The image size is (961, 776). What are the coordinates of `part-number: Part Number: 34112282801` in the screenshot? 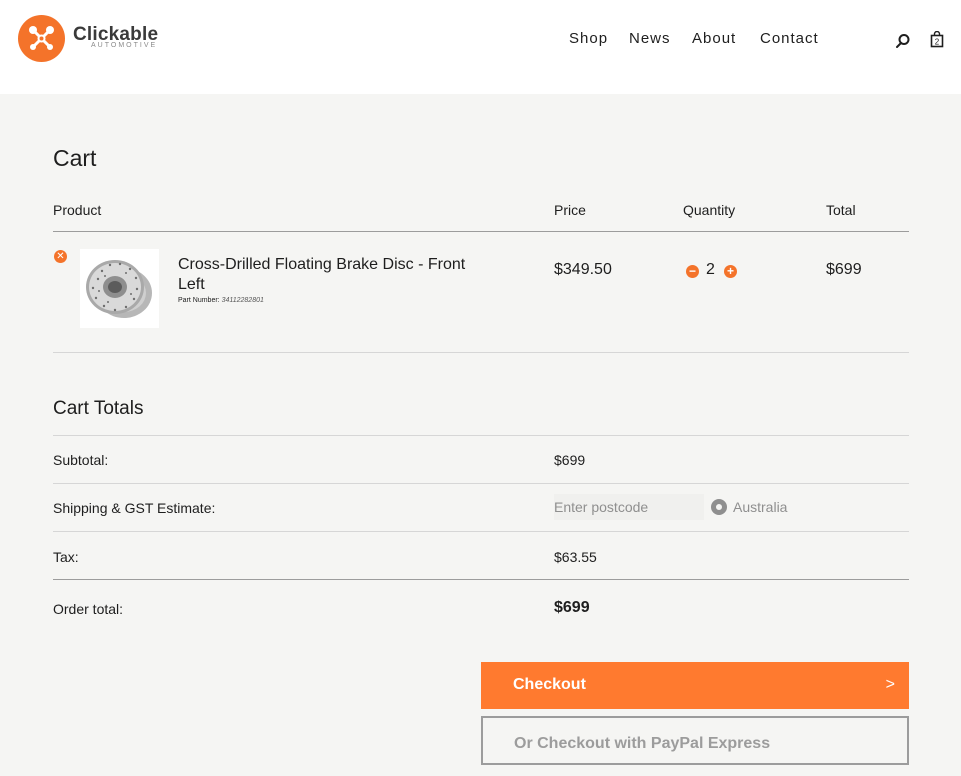 It's located at (221, 300).